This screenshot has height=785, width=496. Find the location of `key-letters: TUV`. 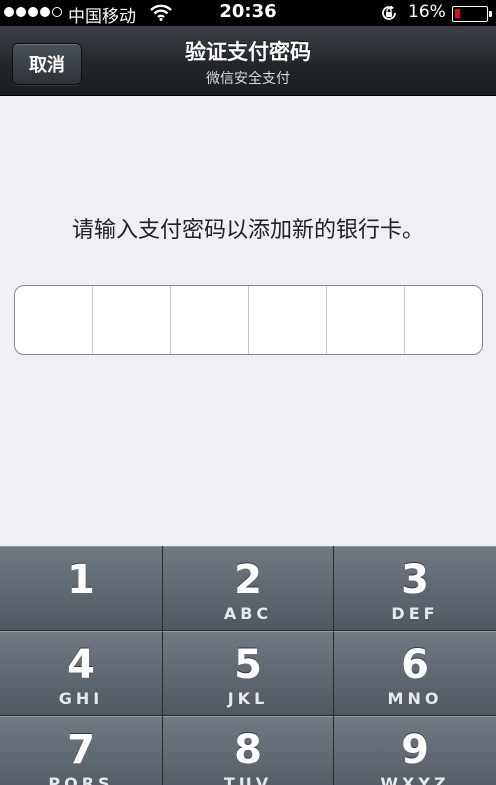

key-letters: TUV is located at coordinates (248, 779).